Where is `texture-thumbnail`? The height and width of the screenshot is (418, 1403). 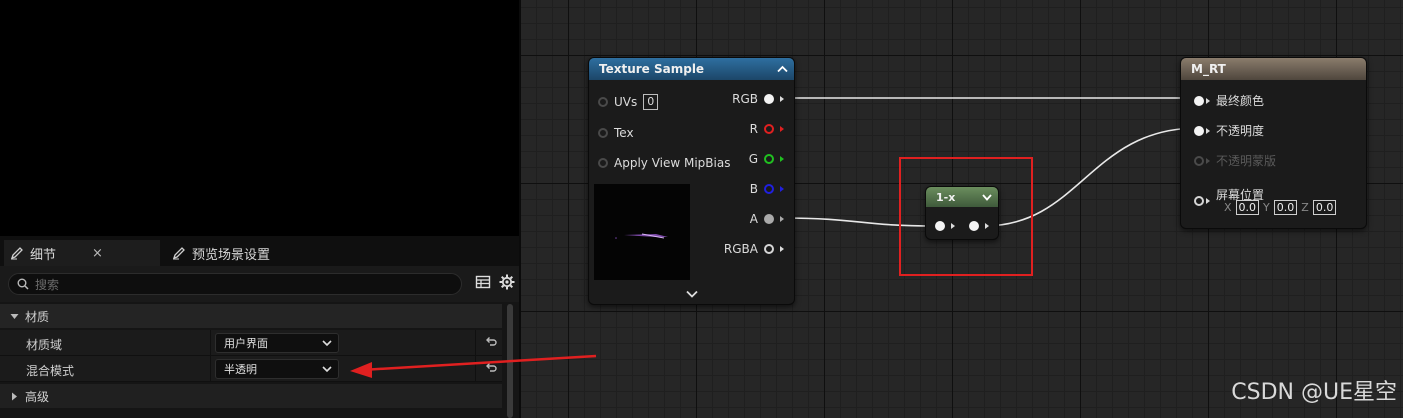
texture-thumbnail is located at coordinates (642, 232).